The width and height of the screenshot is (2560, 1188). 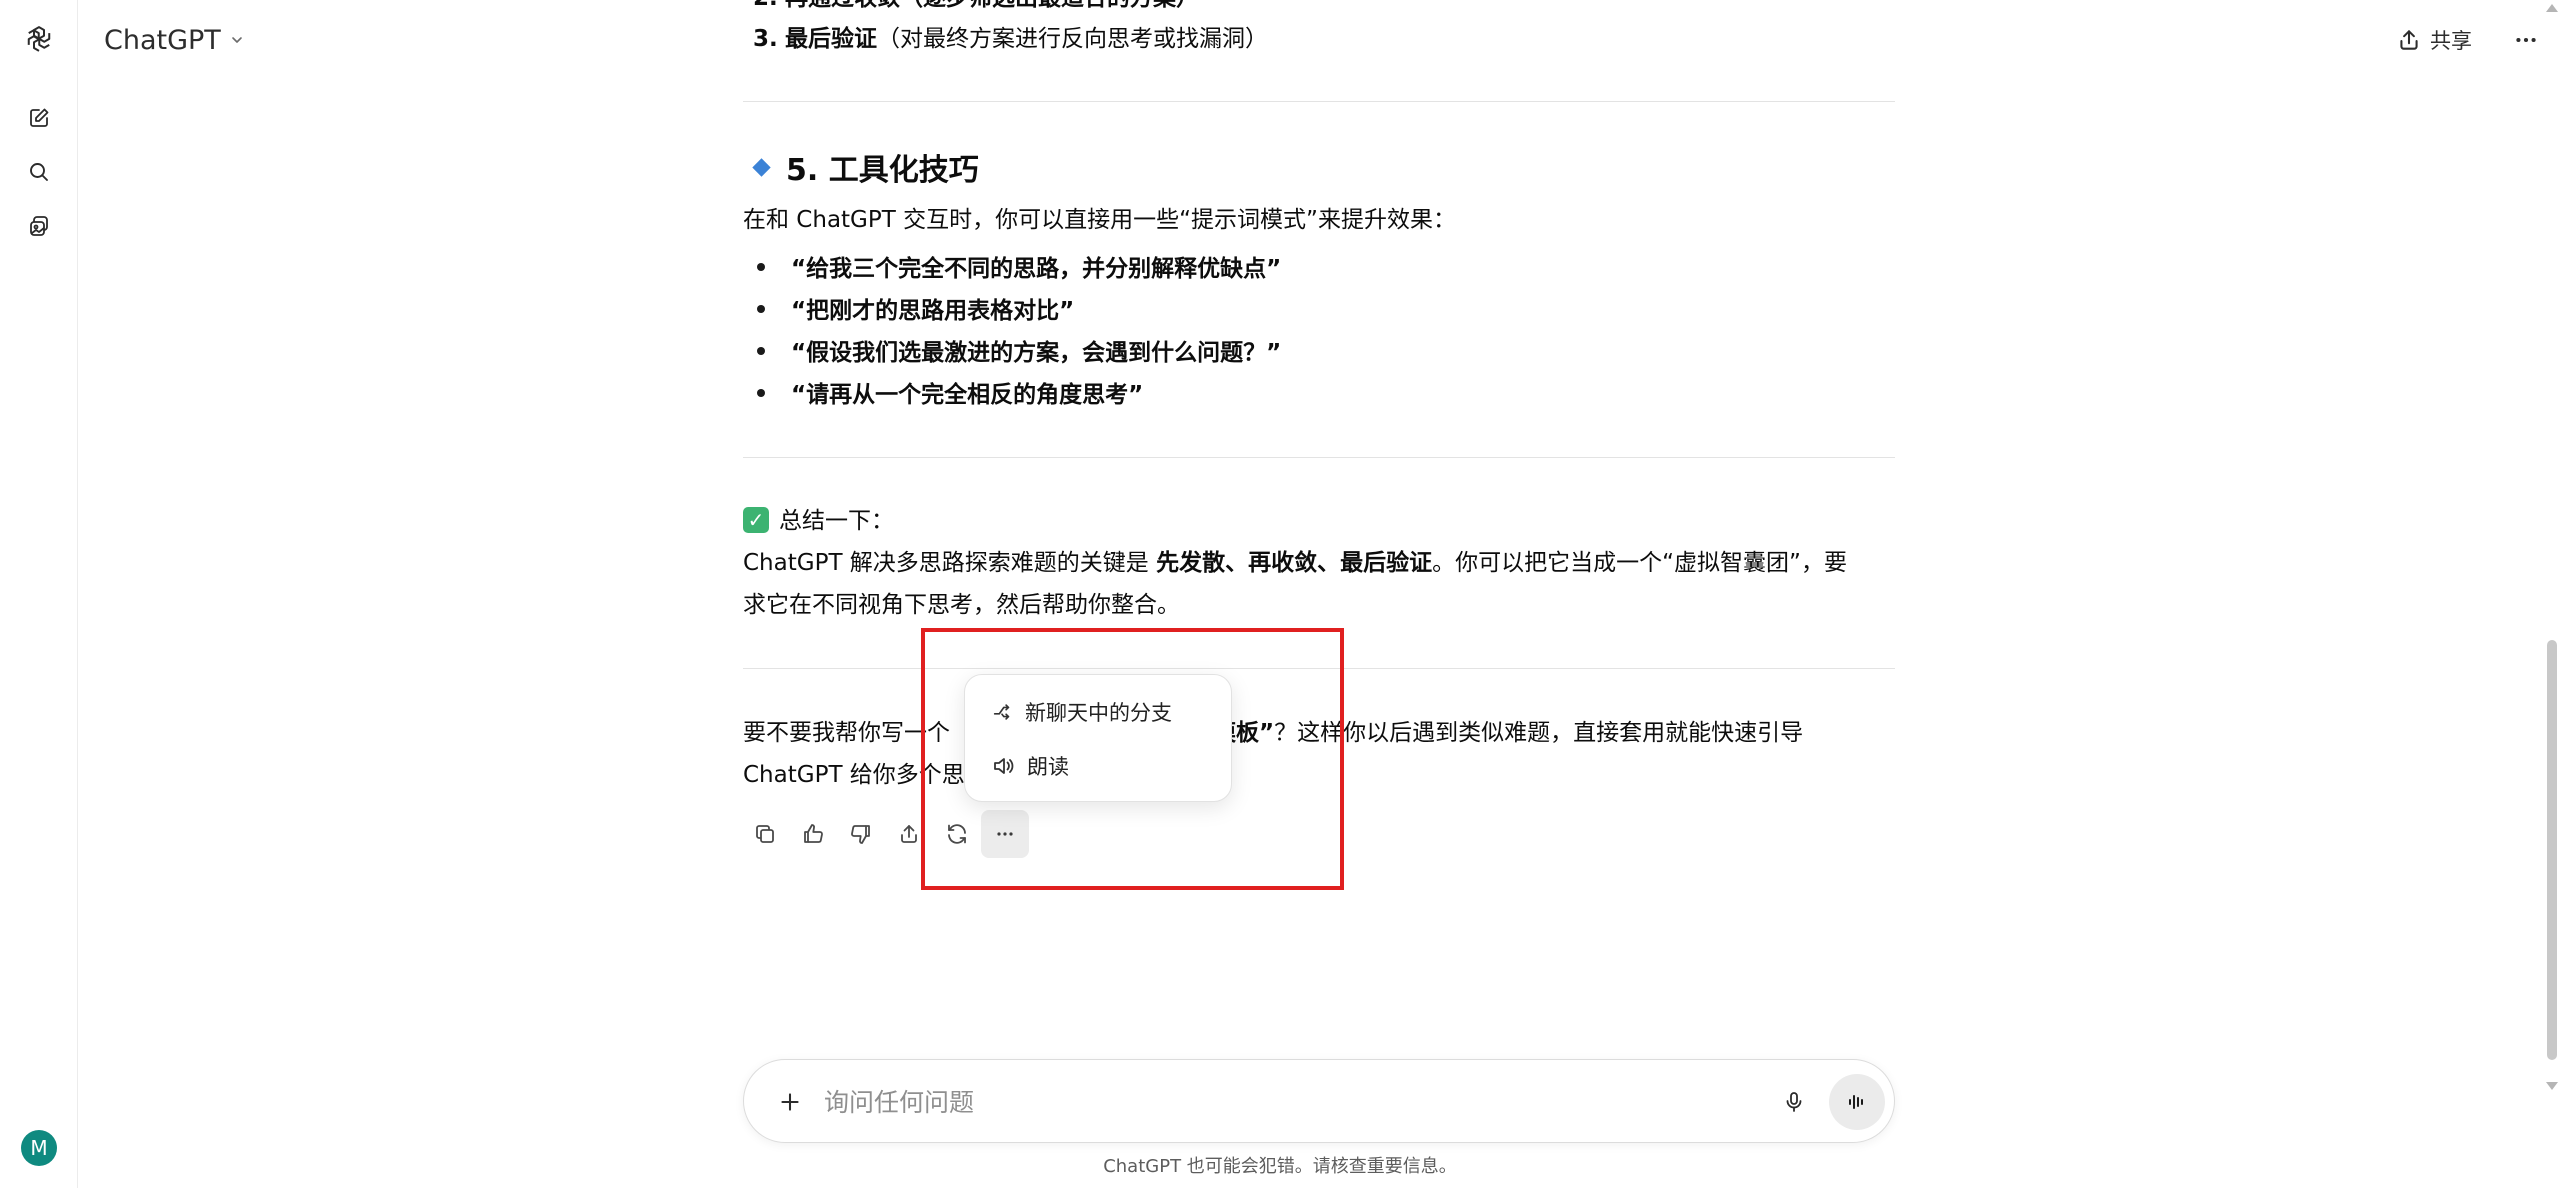 I want to click on section-heading: 5. 工具化技巧, so click(x=865, y=167).